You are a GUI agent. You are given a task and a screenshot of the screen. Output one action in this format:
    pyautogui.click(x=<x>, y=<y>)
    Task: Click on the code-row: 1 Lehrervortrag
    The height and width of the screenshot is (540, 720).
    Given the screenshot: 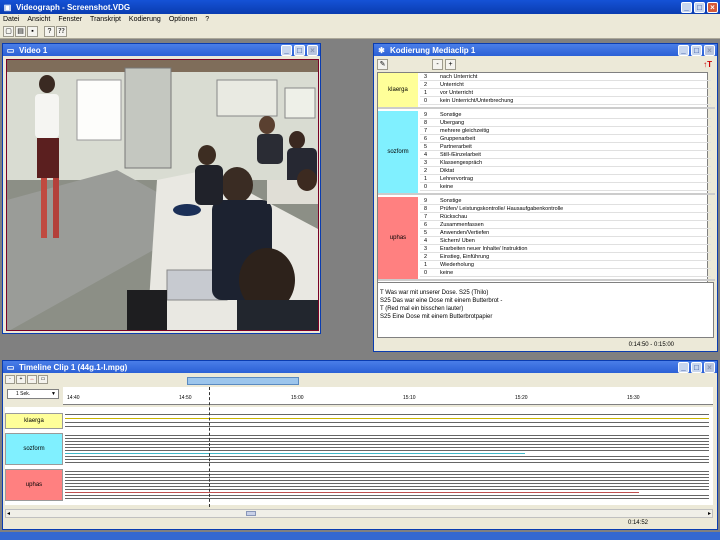 What is the action you would take?
    pyautogui.click(x=565, y=179)
    